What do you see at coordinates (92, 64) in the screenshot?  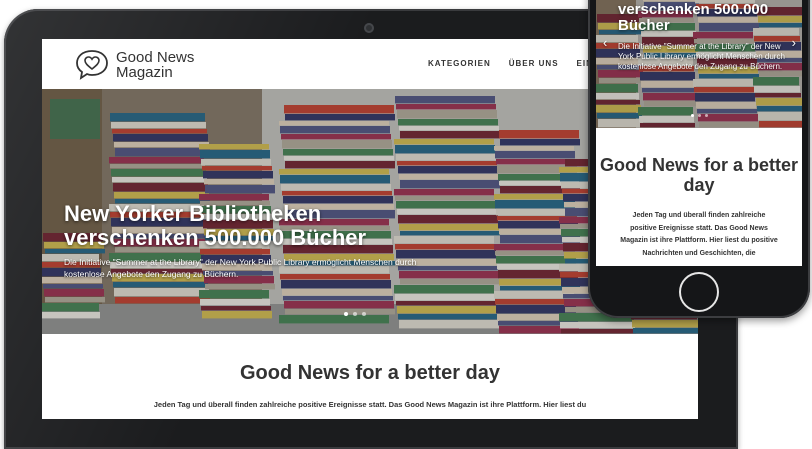 I see `speech-heart-logo-icon` at bounding box center [92, 64].